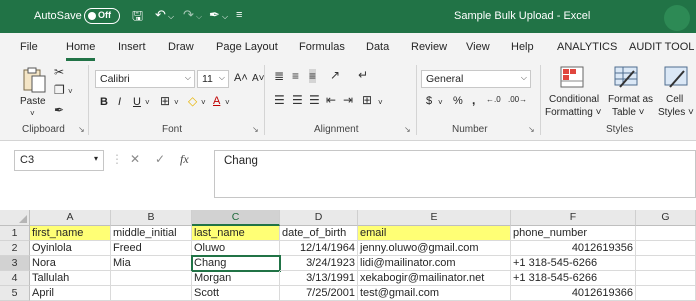 The width and height of the screenshot is (696, 301). Describe the element at coordinates (319, 293) in the screenshot. I see `table-cell: 7/25/2001` at that location.